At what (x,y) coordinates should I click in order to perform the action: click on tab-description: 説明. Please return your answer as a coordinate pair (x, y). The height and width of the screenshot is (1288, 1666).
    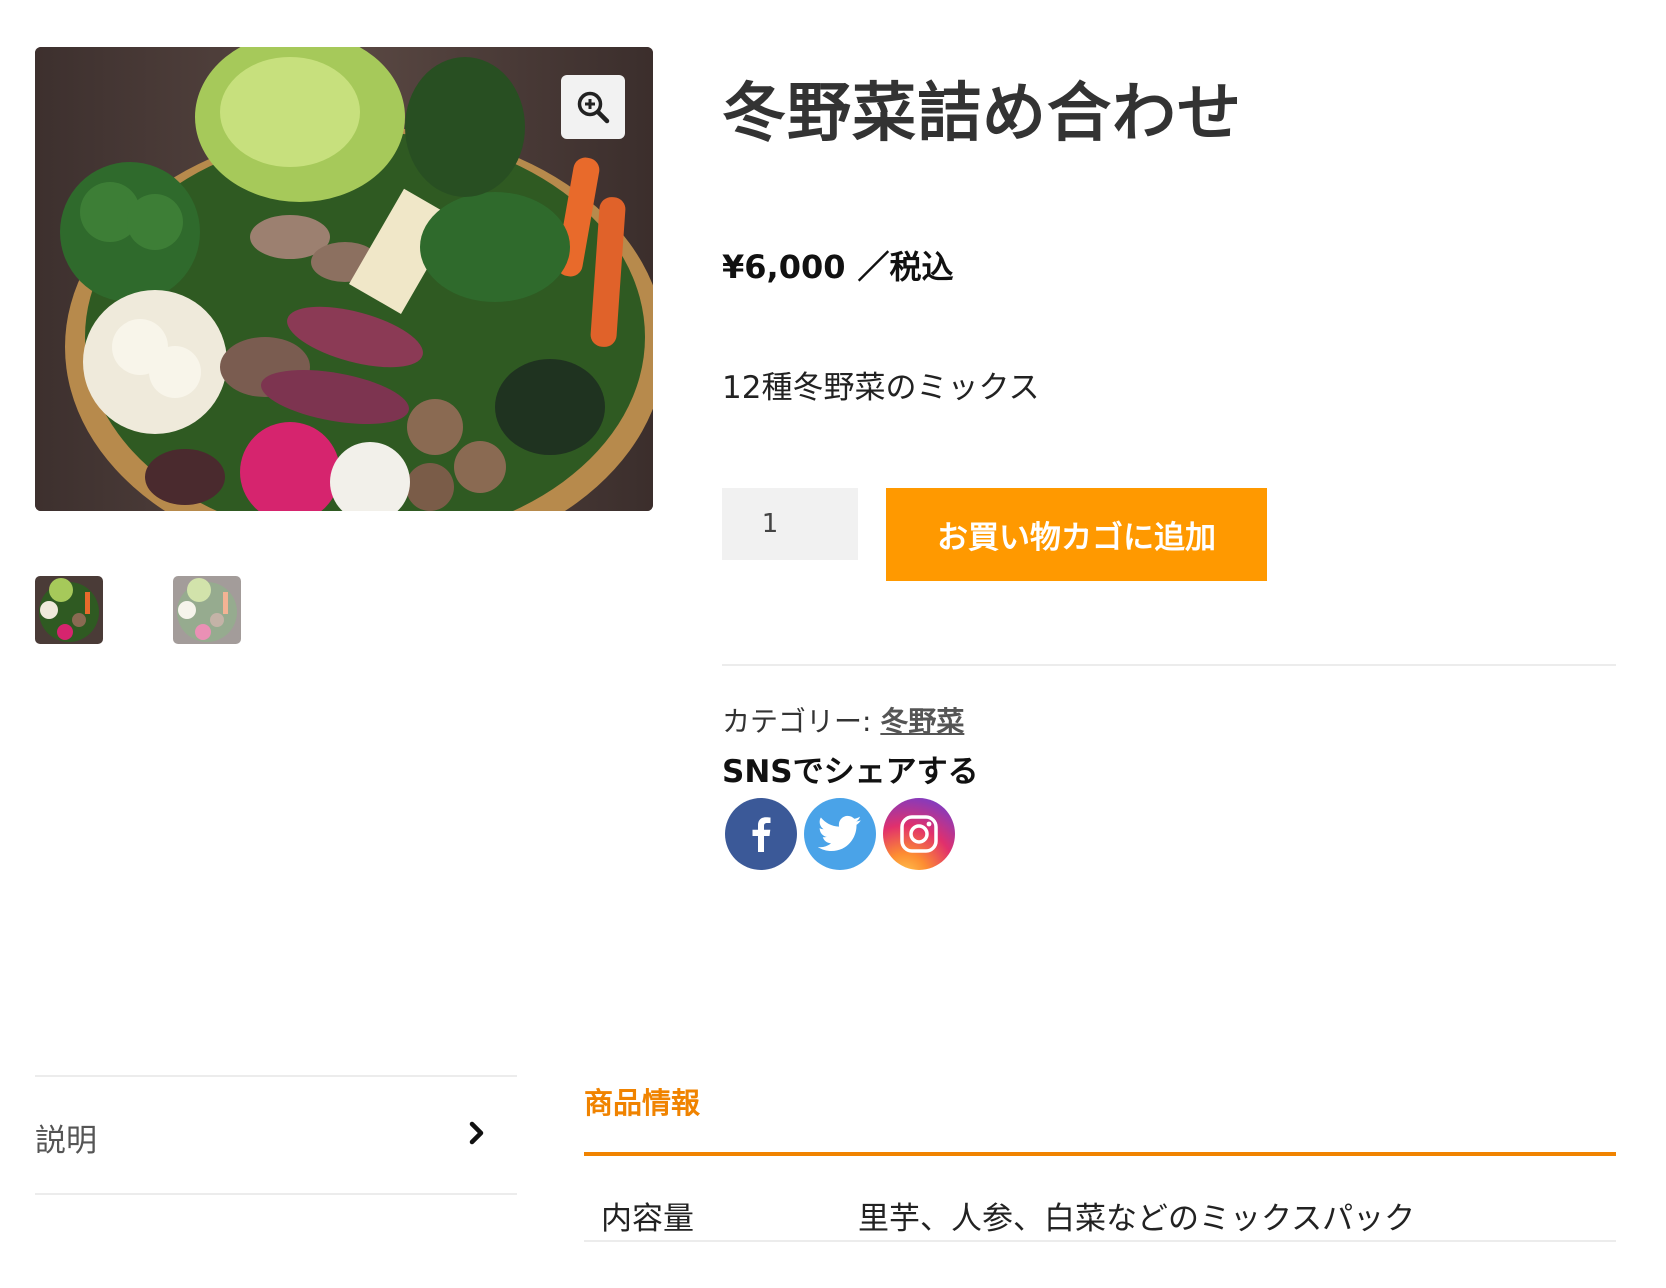
    Looking at the image, I should click on (276, 1135).